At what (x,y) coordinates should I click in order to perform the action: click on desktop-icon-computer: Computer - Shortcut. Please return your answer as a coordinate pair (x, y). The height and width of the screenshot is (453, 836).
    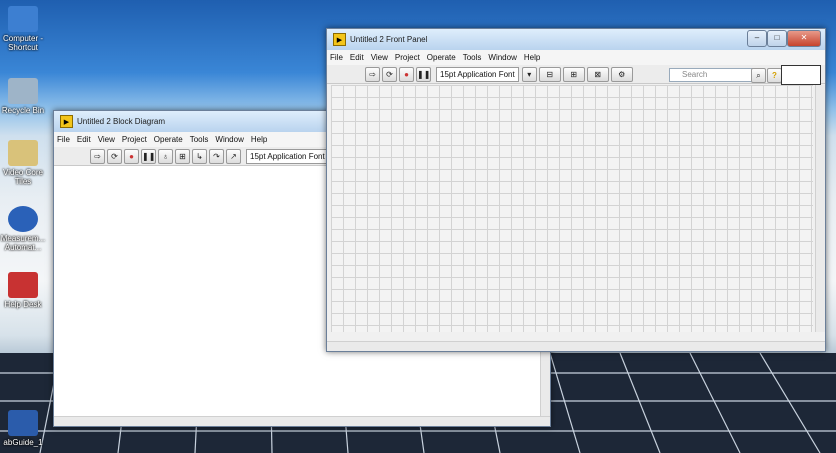
    Looking at the image, I should click on (23, 29).